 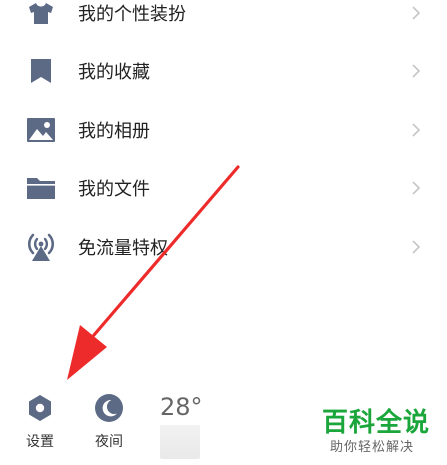 I want to click on menu-item-label: 我的个性装扮, so click(x=132, y=14).